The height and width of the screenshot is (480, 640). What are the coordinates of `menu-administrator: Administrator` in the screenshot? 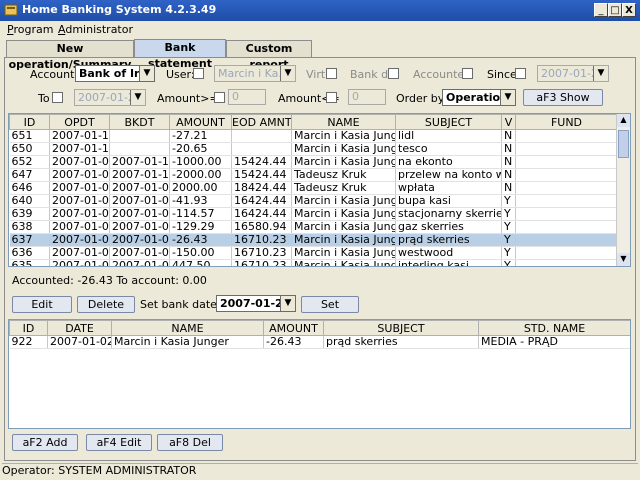 It's located at (95, 29).